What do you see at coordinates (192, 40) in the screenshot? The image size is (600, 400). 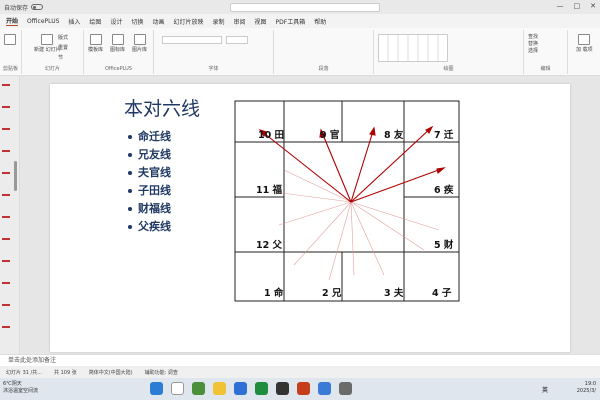 I see `font-name-select` at bounding box center [192, 40].